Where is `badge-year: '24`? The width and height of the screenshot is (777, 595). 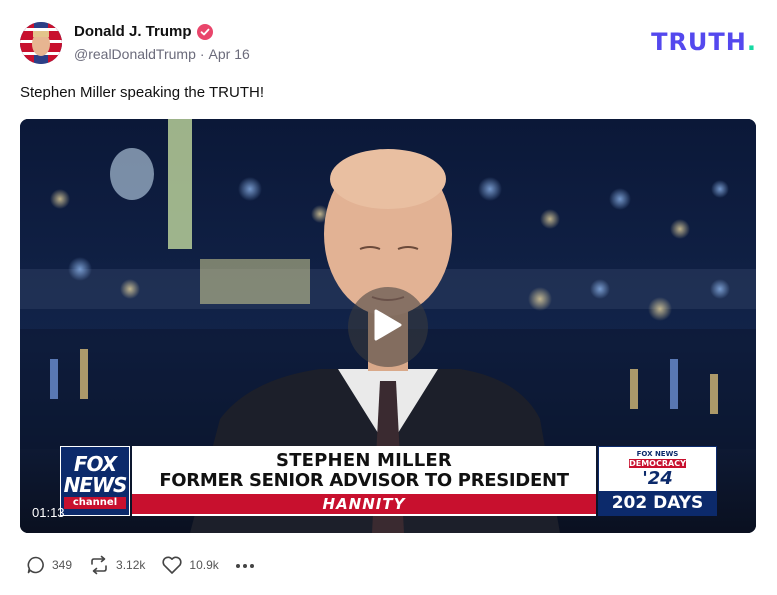 badge-year: '24 is located at coordinates (657, 478).